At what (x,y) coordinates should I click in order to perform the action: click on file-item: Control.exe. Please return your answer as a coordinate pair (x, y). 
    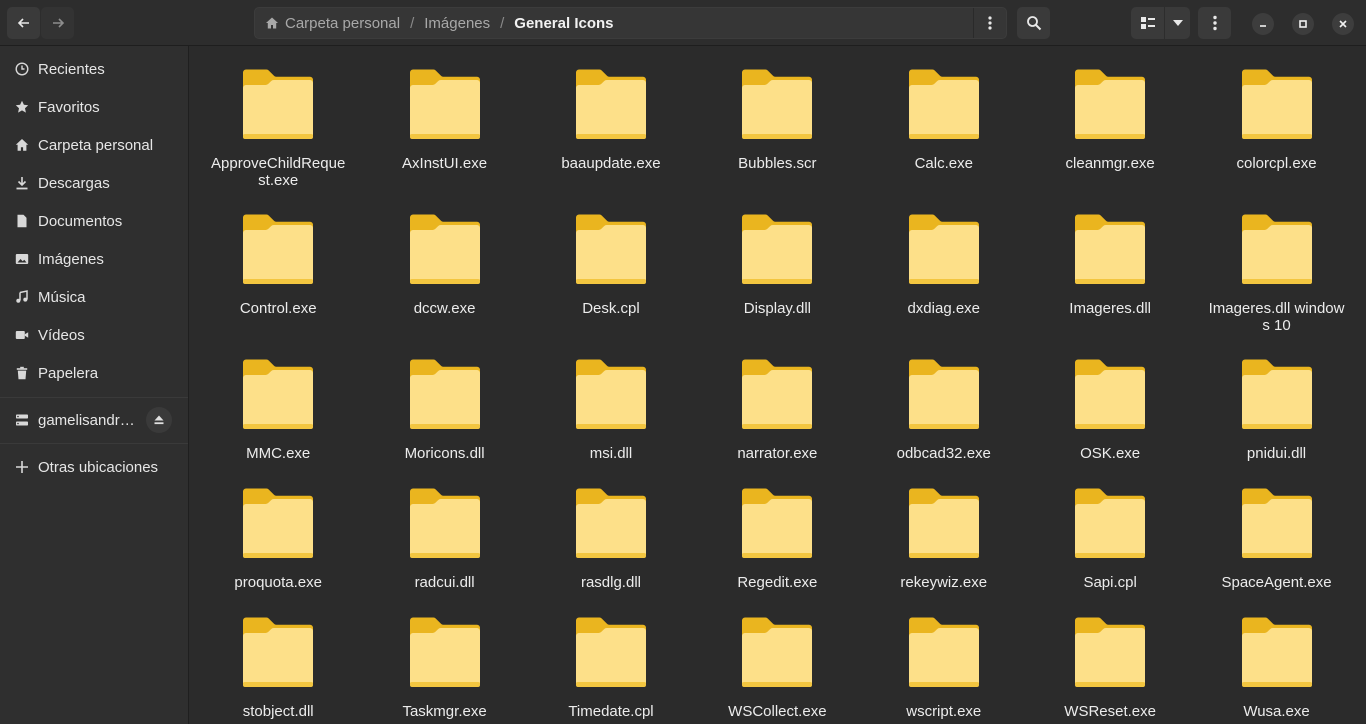
    Looking at the image, I should click on (278, 285).